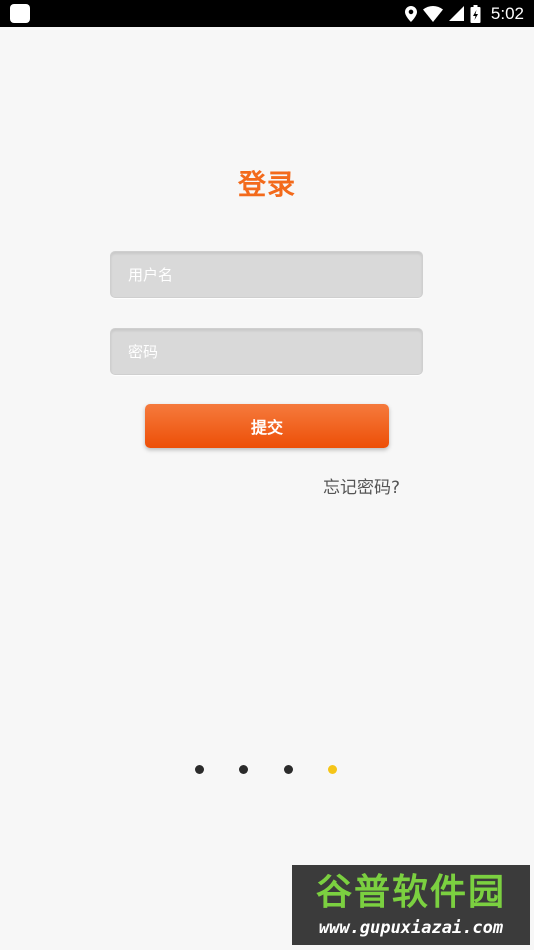 This screenshot has width=534, height=950. Describe the element at coordinates (267, 426) in the screenshot. I see `submit-button: 提交` at that location.